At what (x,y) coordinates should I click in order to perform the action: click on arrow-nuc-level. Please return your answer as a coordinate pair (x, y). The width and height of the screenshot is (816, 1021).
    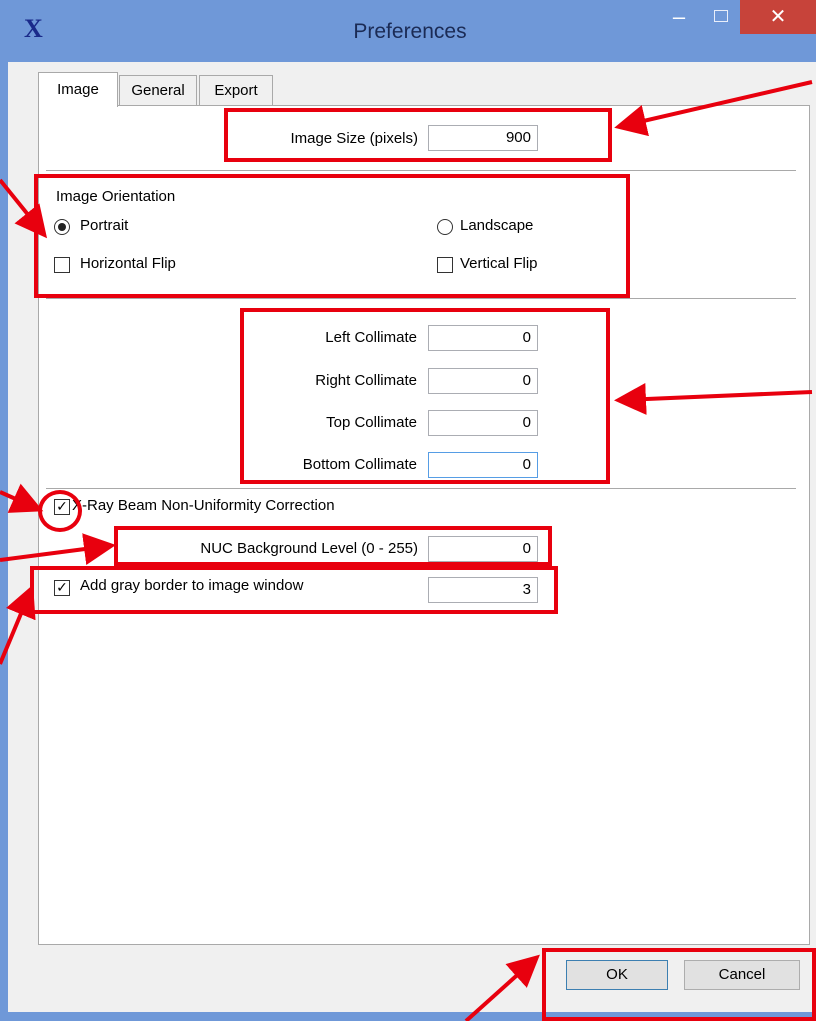
    Looking at the image, I should click on (58, 549).